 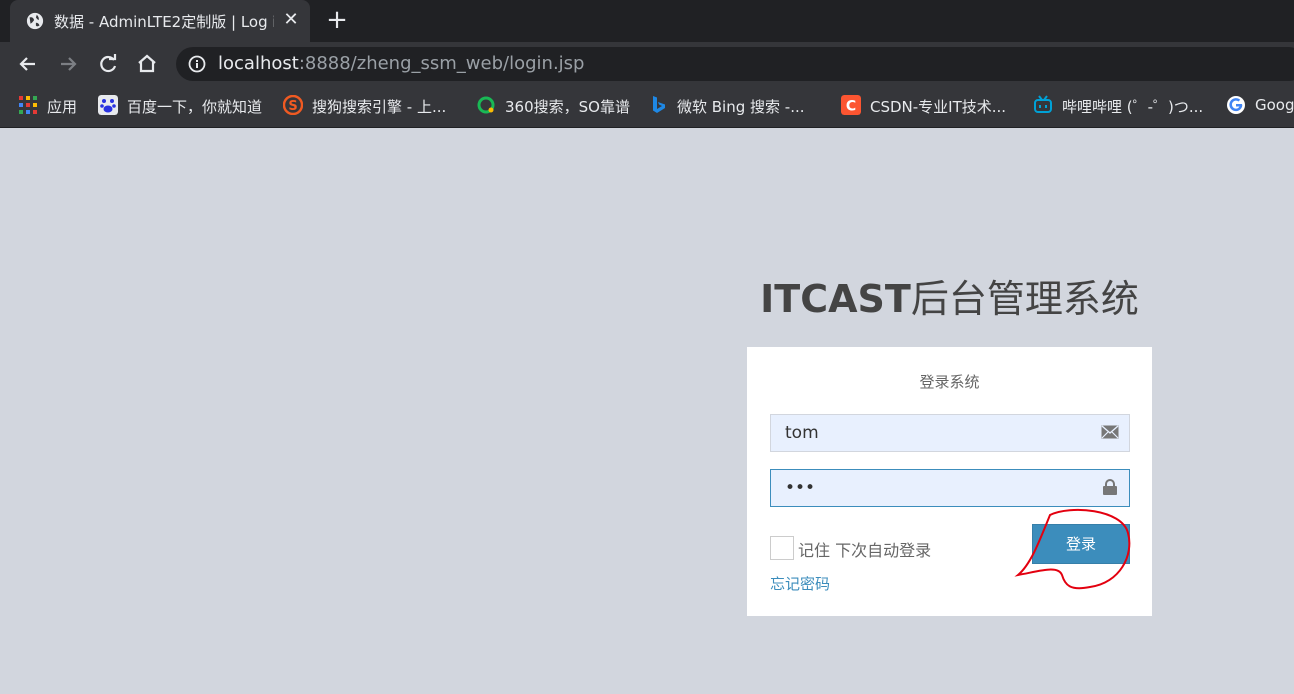 I want to click on login-button: 登录, so click(x=1081, y=544).